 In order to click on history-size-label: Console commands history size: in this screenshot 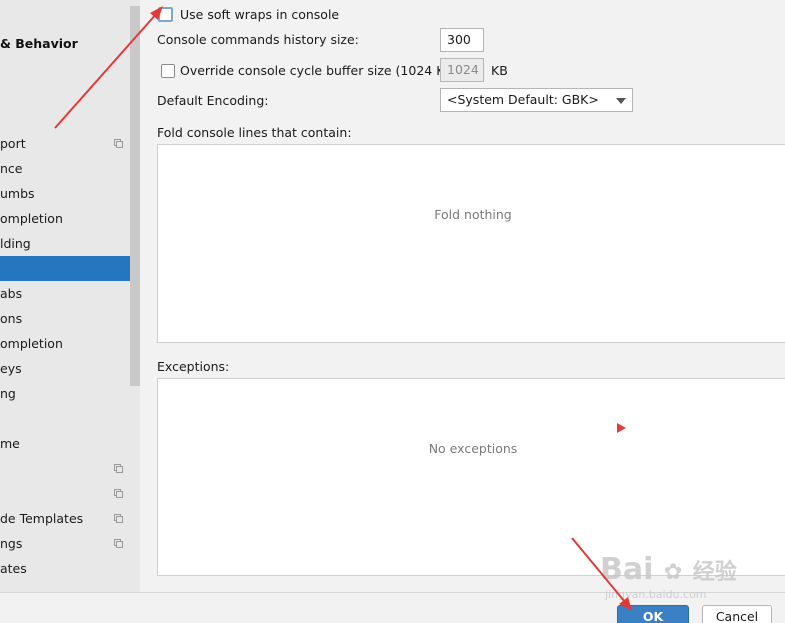, I will do `click(258, 39)`.